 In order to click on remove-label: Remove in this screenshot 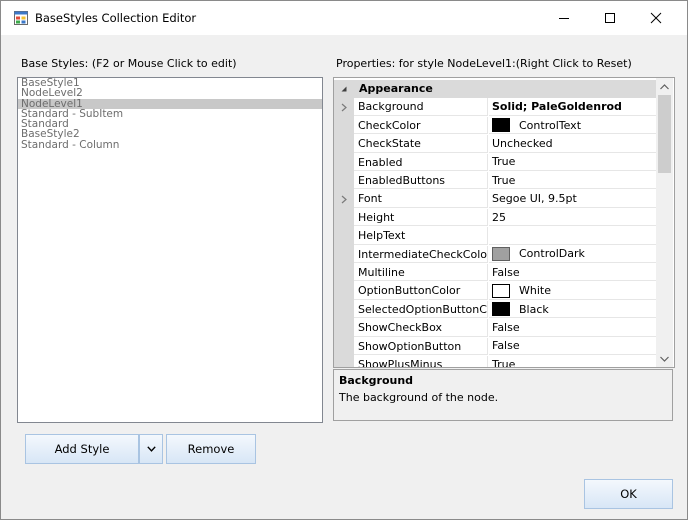, I will do `click(211, 449)`.